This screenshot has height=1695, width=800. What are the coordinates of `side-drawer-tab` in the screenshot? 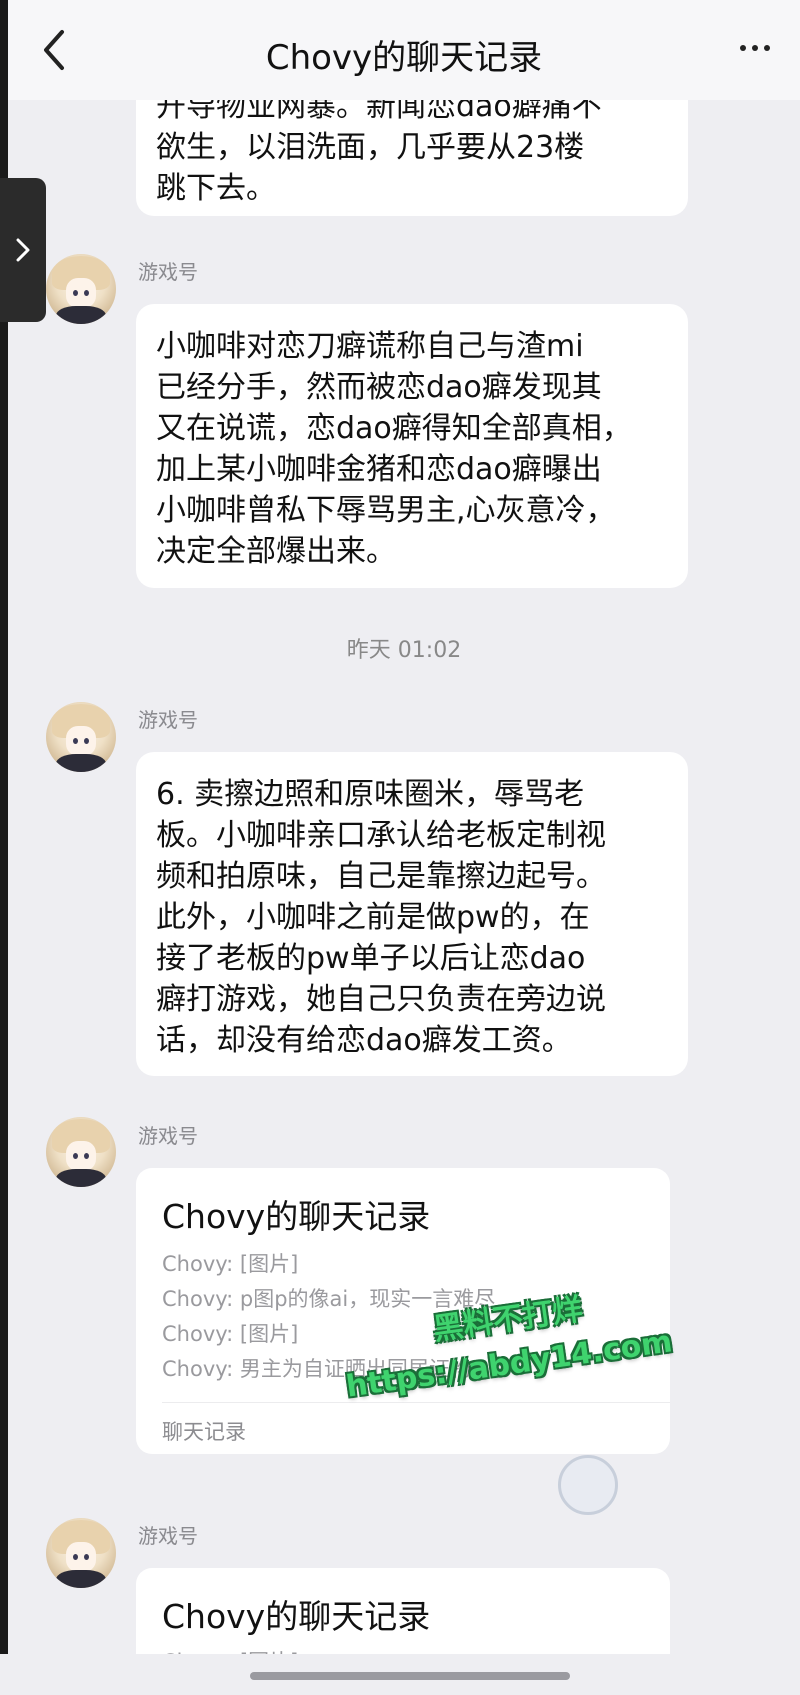 It's located at (23, 250).